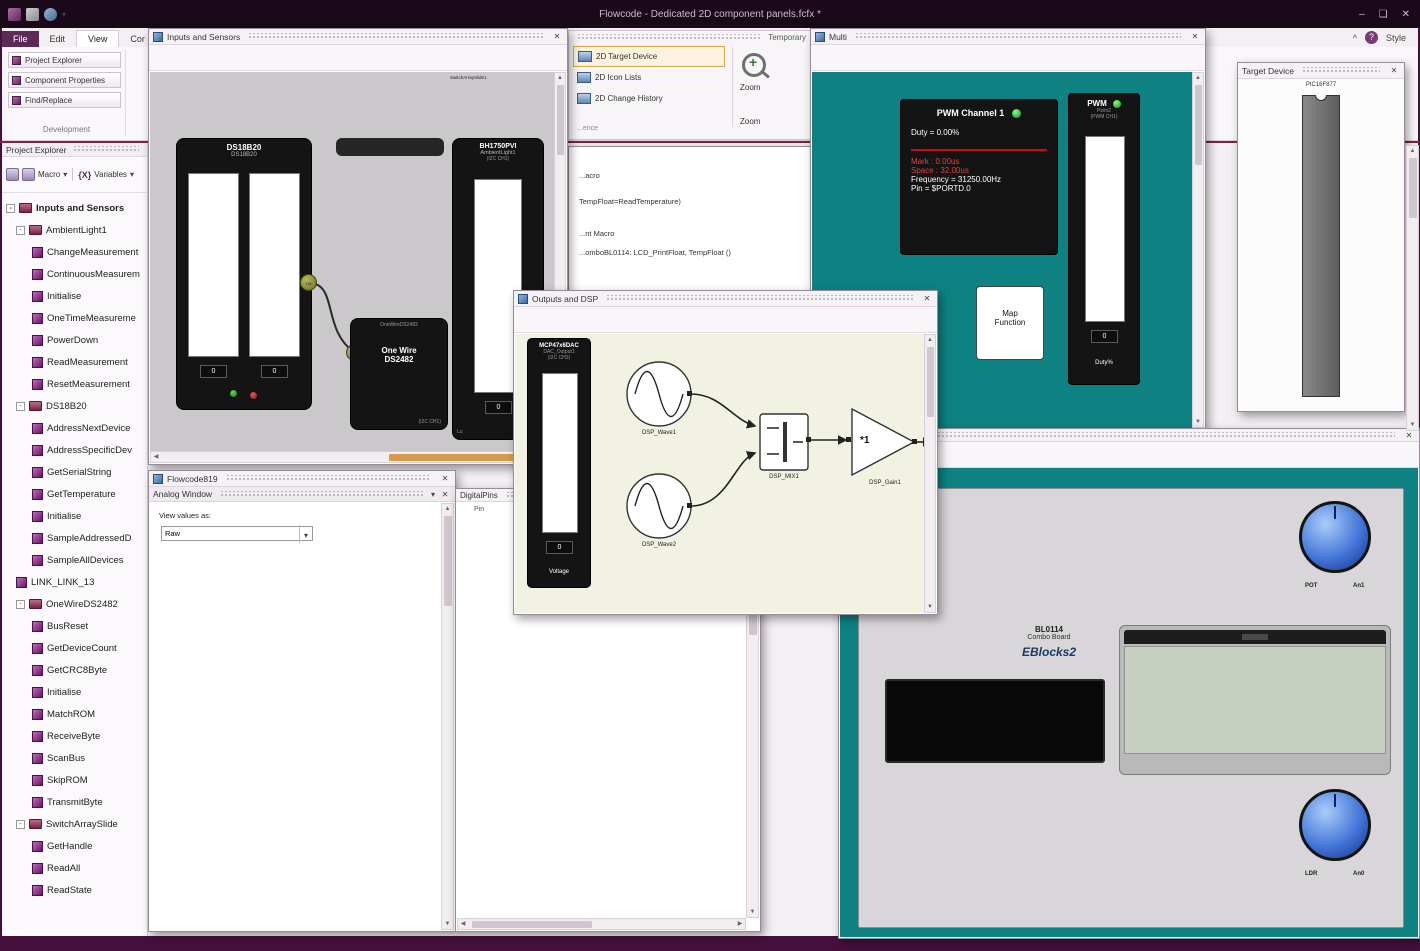 The width and height of the screenshot is (1420, 951). I want to click on quick-access-caret-icon, so click(64, 14).